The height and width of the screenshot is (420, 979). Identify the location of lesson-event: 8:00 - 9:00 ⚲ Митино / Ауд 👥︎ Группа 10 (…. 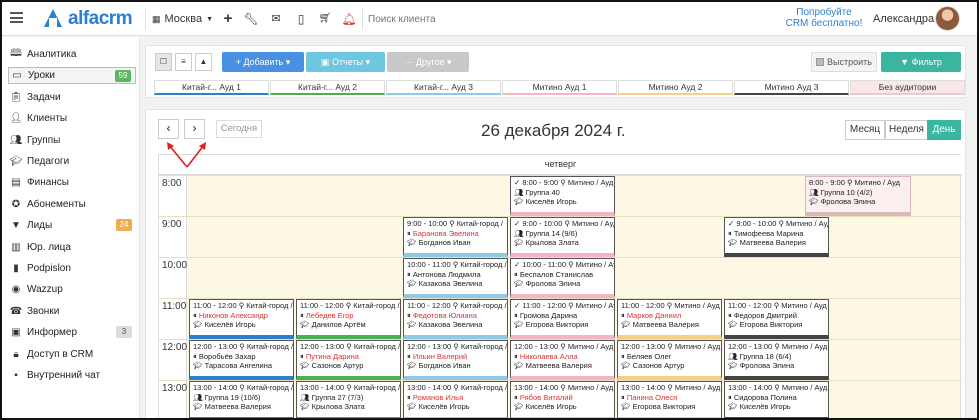
(858, 196).